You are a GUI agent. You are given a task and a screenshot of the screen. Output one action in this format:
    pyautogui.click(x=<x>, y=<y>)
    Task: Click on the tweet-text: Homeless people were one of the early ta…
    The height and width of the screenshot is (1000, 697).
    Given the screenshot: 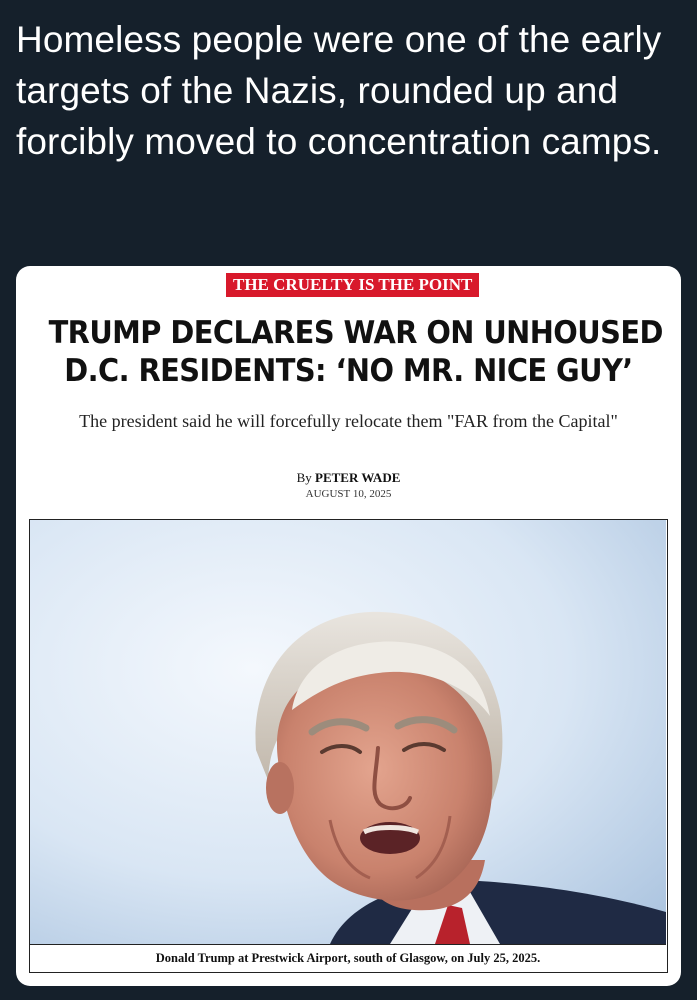 What is the action you would take?
    pyautogui.click(x=339, y=90)
    